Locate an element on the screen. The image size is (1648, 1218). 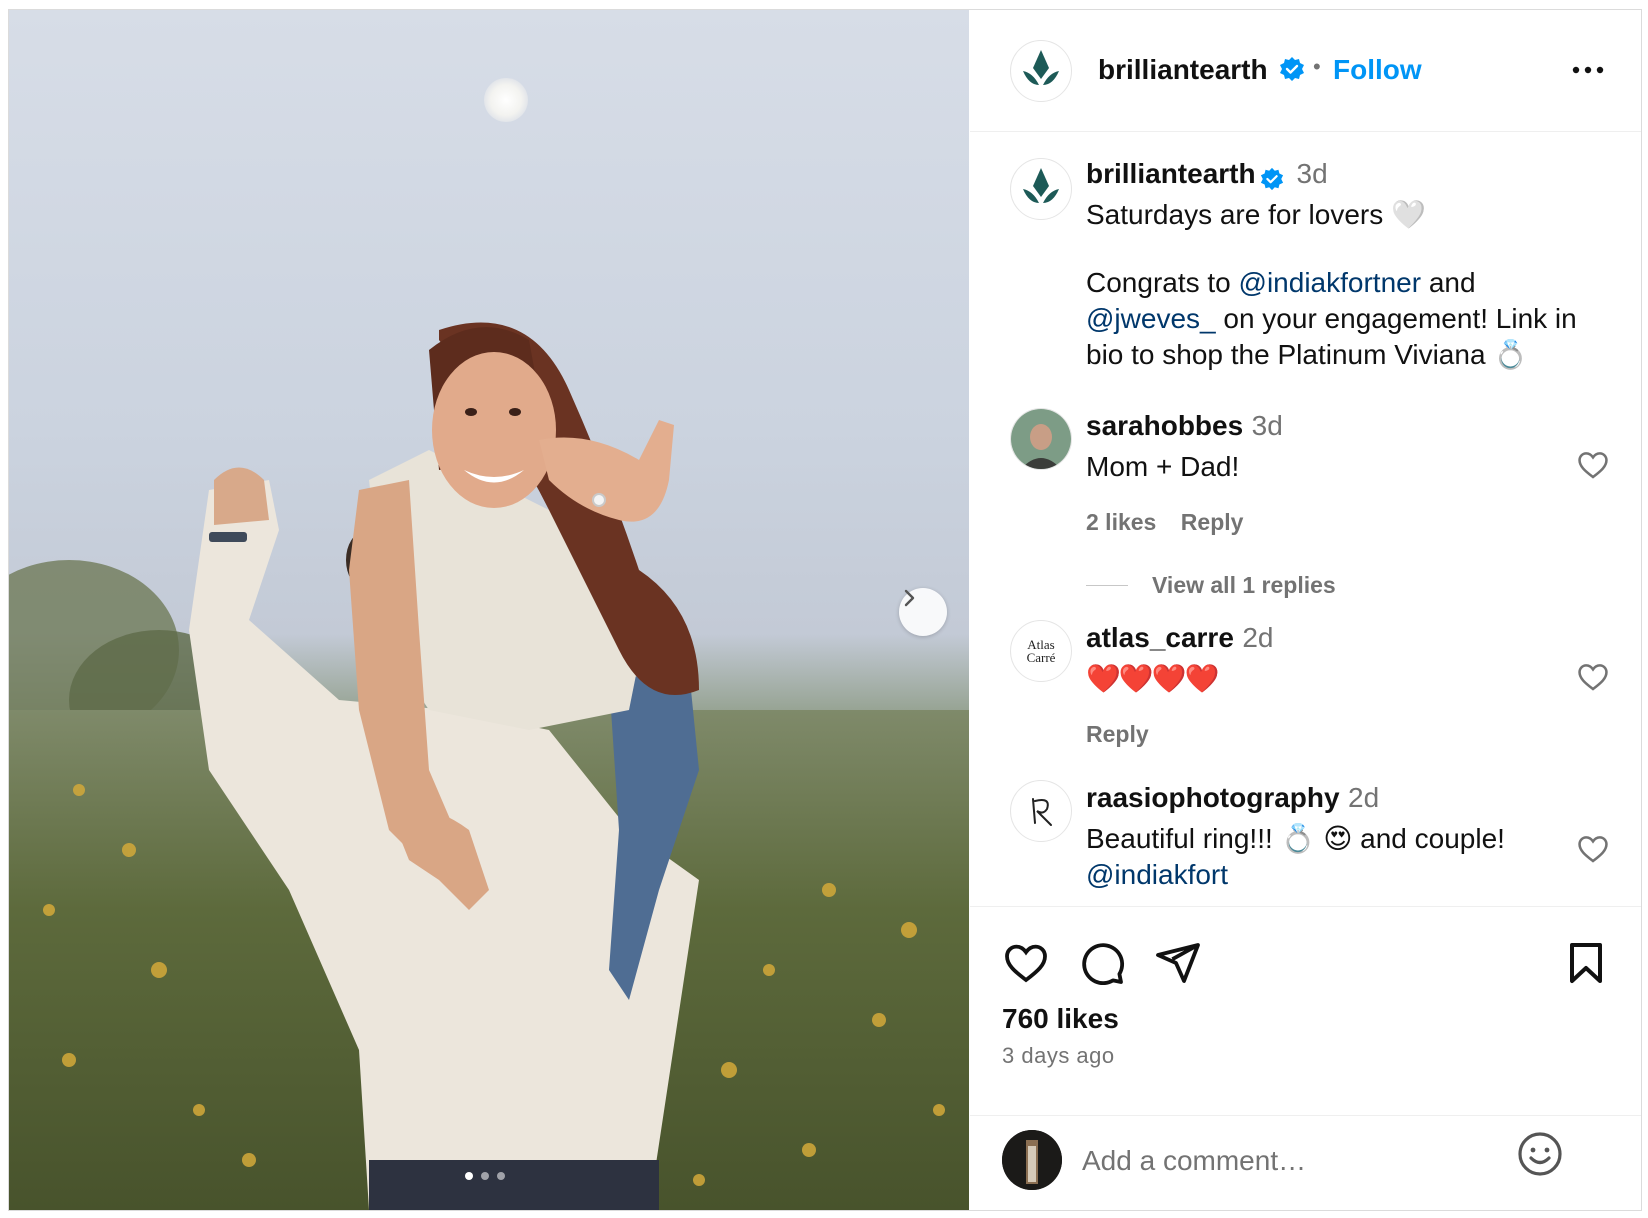
add-comment-bar is located at coordinates (1305, 1162).